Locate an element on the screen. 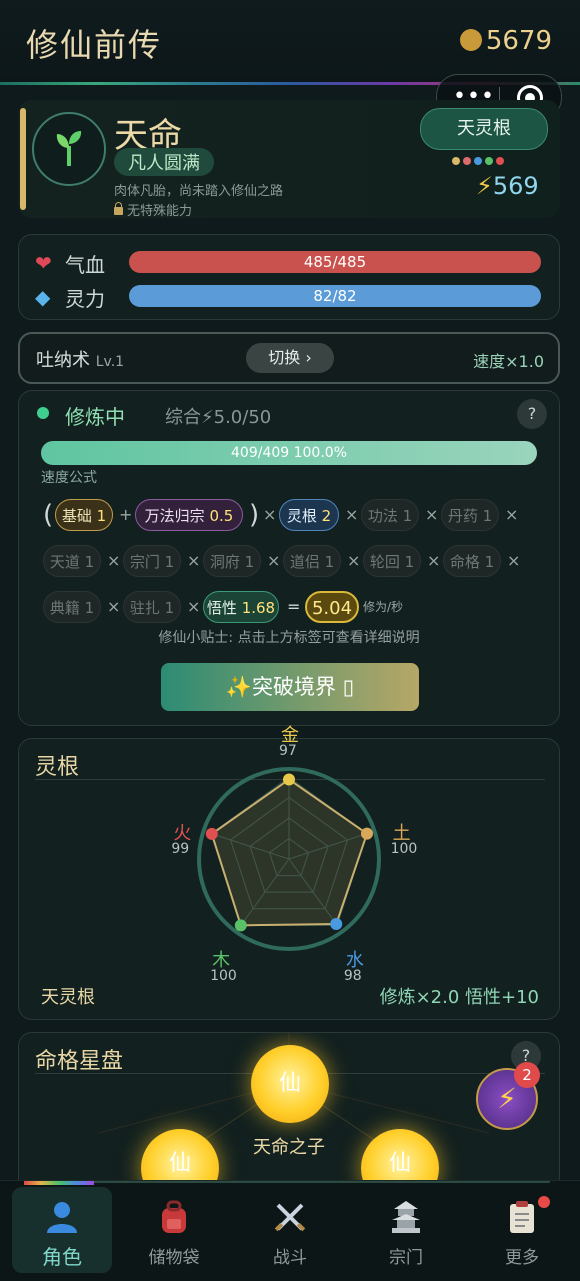  bottom-tab-bar: 角色 储物袋 战斗 宗门 更多 is located at coordinates (290, 1230).